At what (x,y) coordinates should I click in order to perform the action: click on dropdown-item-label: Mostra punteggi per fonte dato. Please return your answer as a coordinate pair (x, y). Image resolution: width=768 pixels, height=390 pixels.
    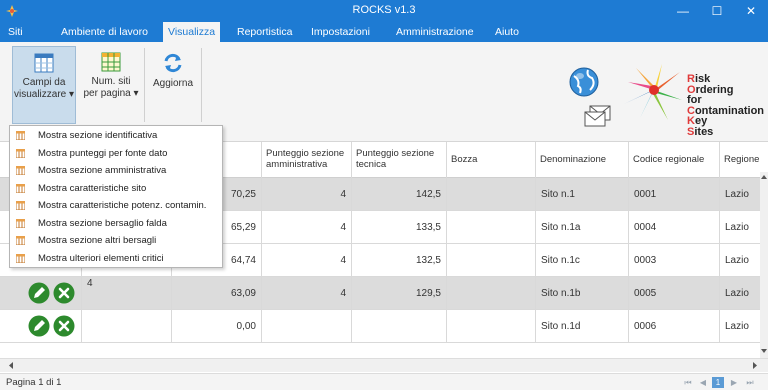
    Looking at the image, I should click on (103, 153).